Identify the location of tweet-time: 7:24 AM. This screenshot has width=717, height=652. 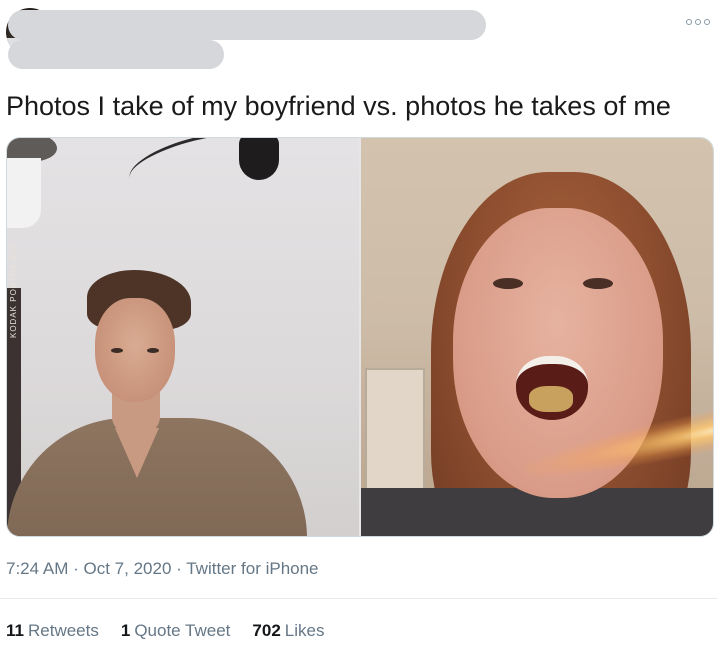
(37, 568).